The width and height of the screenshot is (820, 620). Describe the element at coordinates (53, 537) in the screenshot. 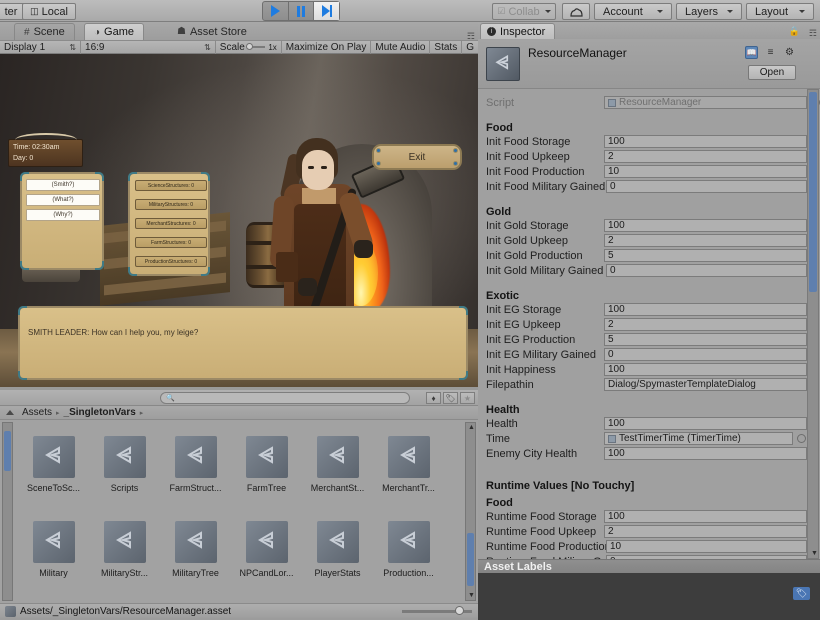

I see `asset-item: Military` at that location.